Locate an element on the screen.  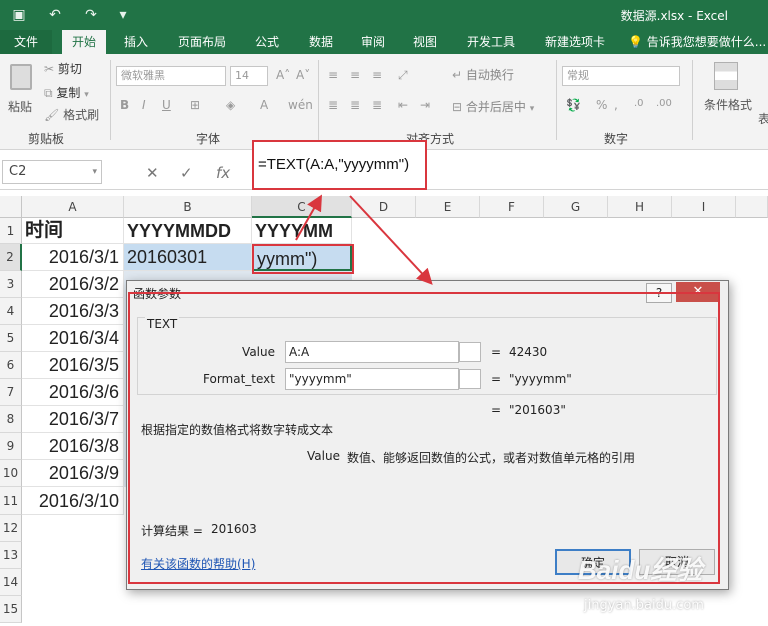
select-all-corner is located at coordinates (11, 207).